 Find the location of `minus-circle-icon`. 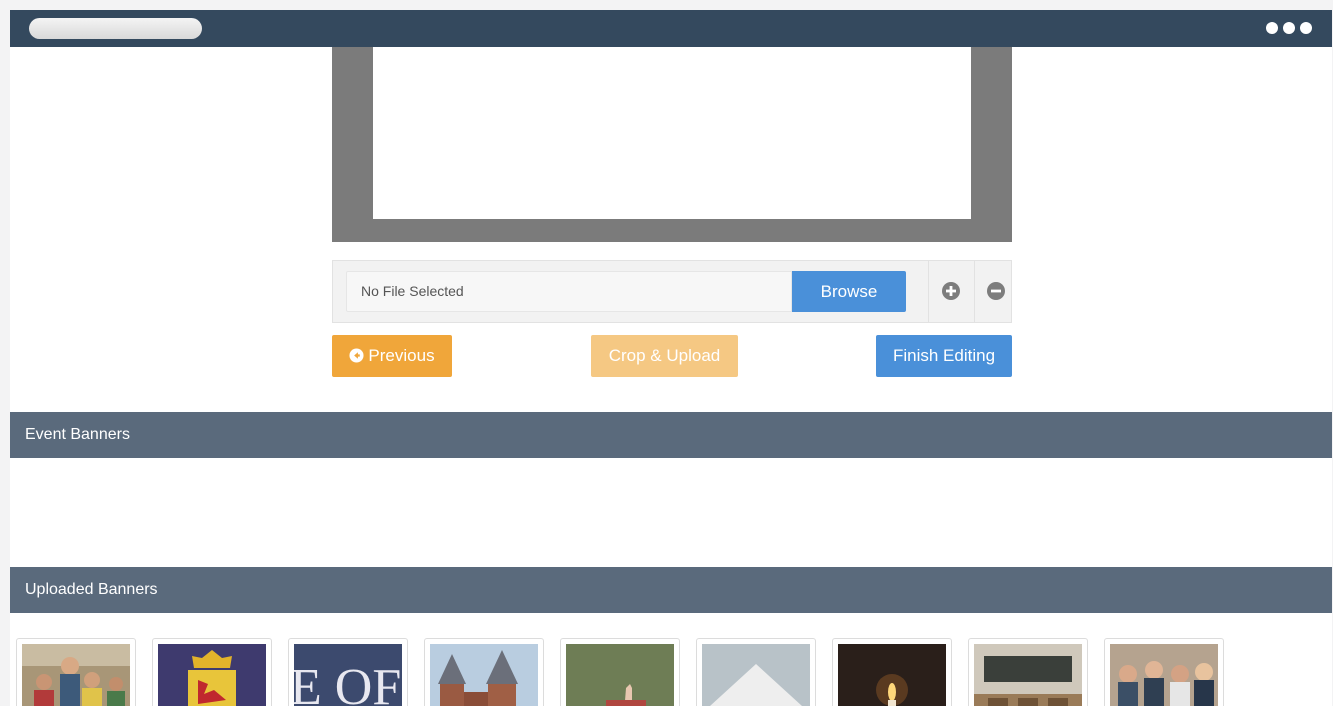

minus-circle-icon is located at coordinates (996, 291).